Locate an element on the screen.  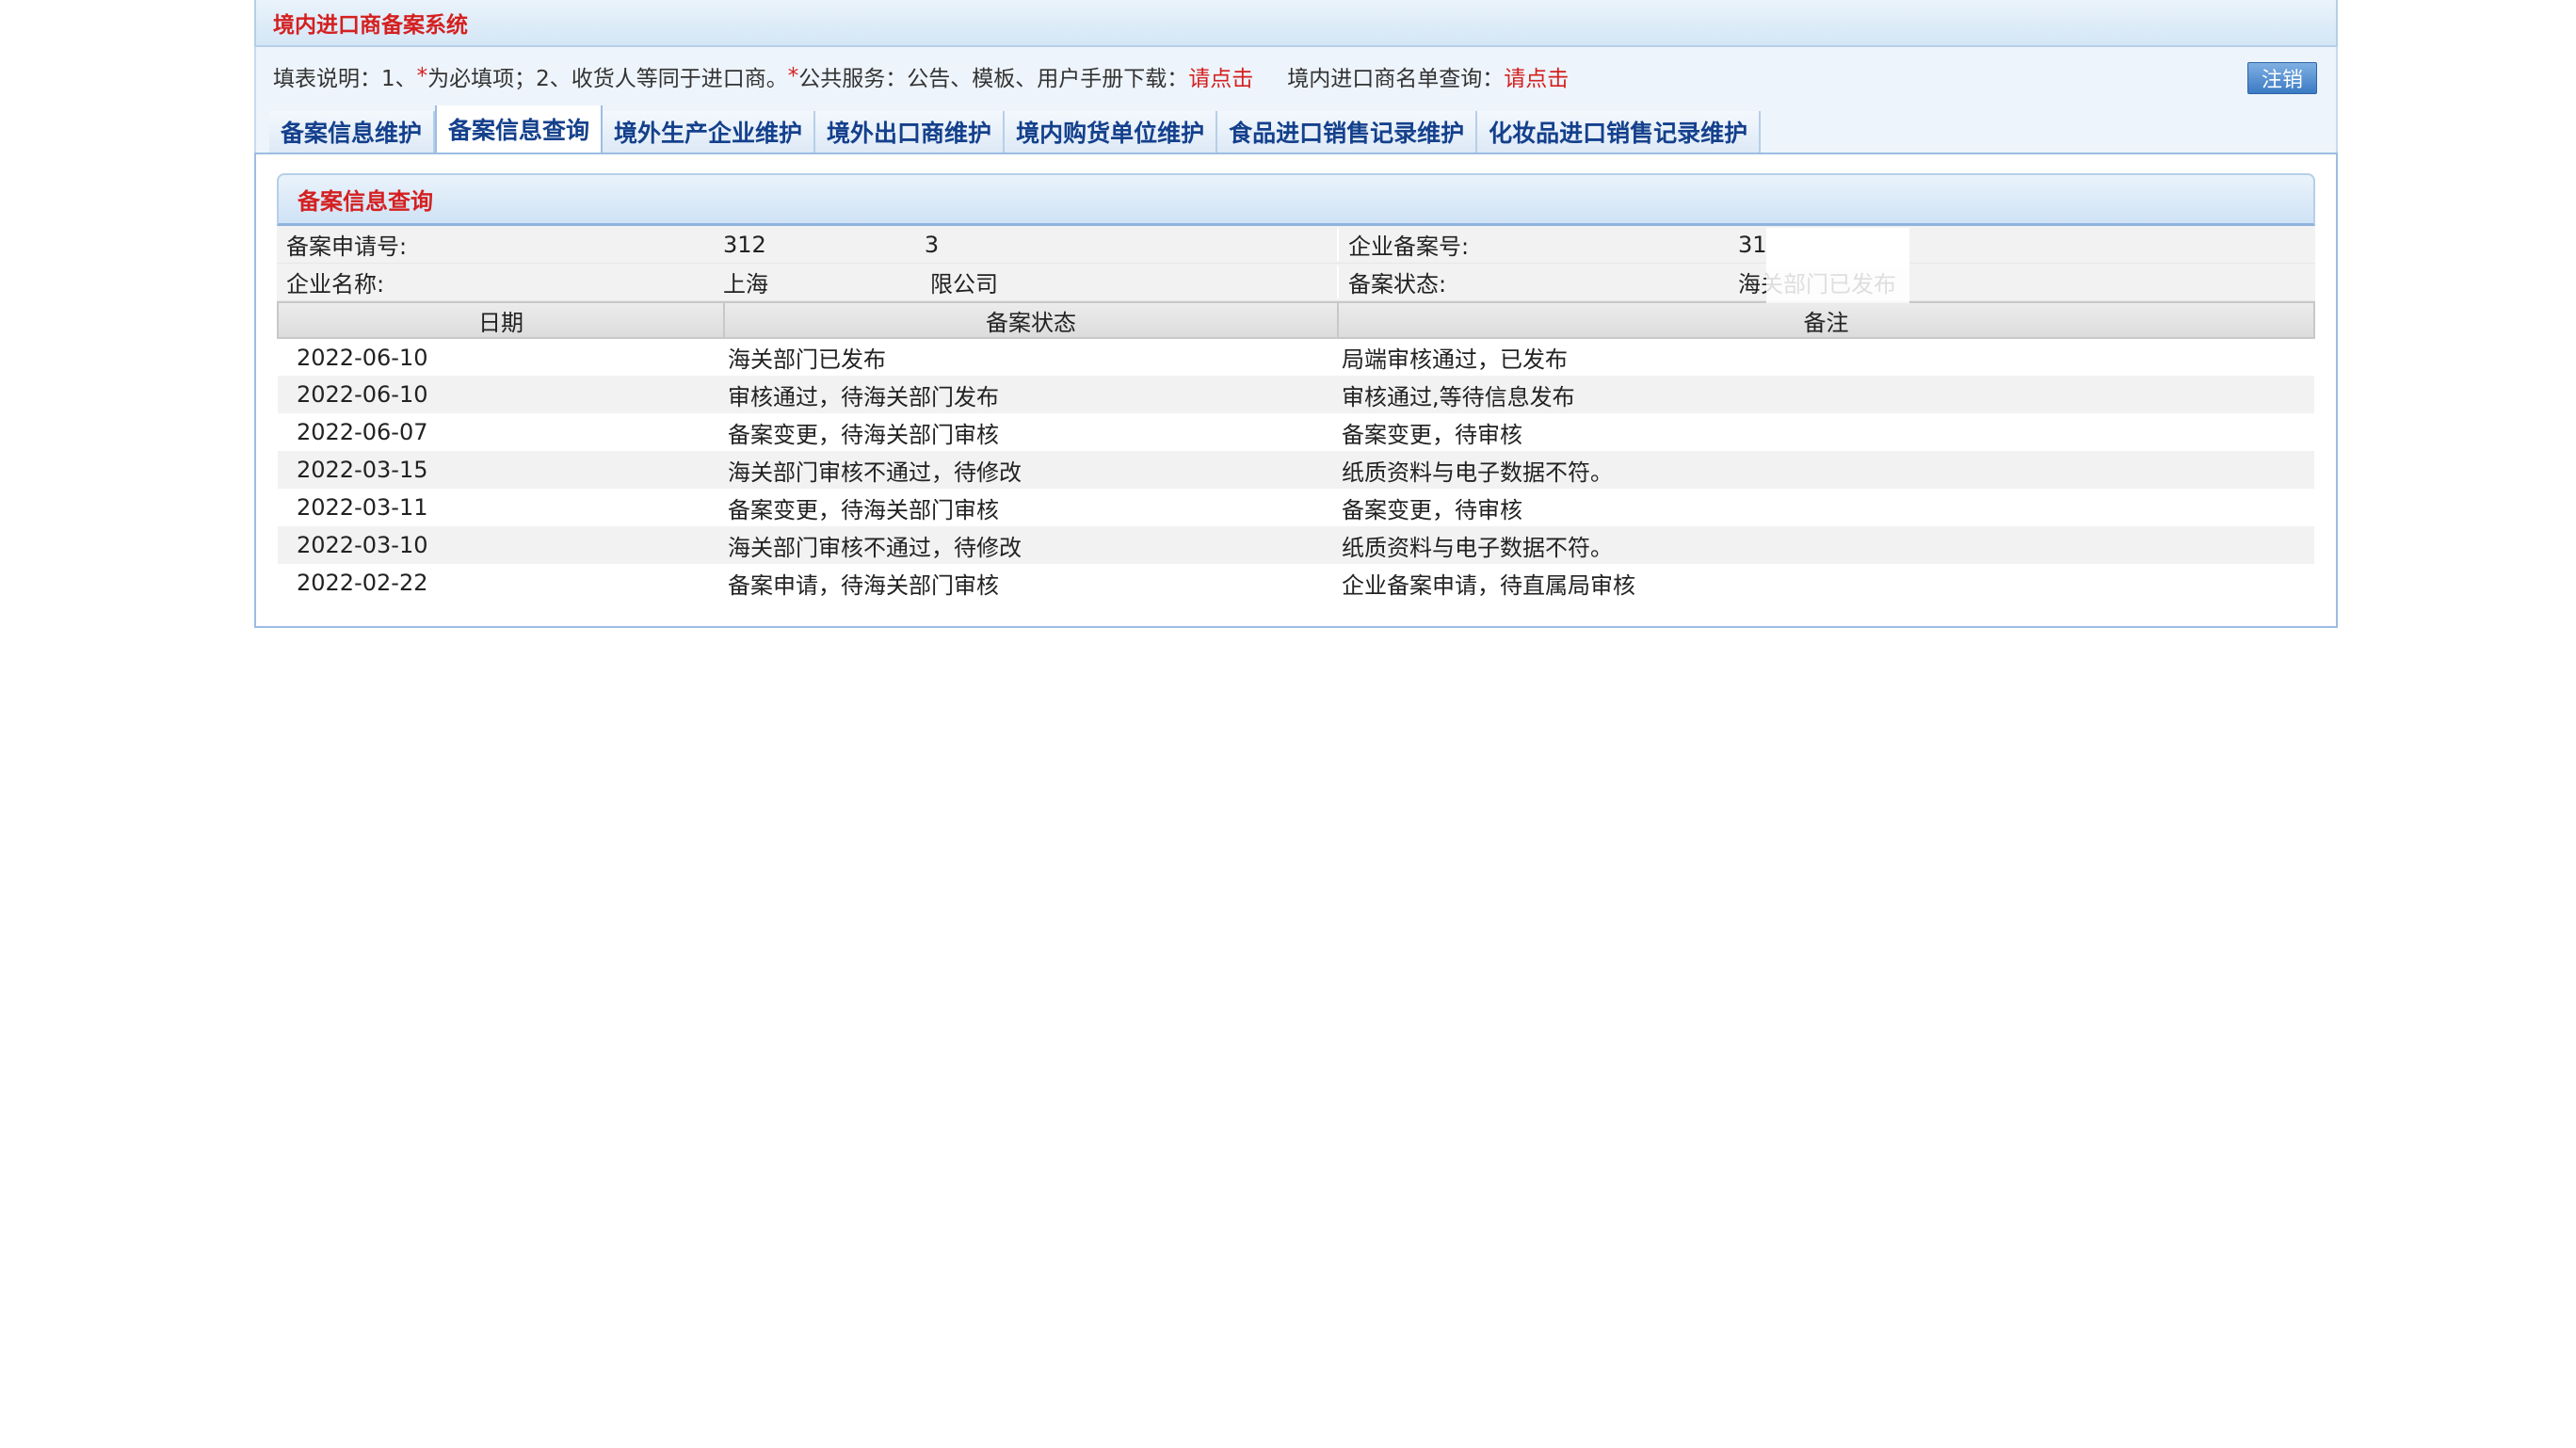
app-no-part2: 3 is located at coordinates (932, 244).